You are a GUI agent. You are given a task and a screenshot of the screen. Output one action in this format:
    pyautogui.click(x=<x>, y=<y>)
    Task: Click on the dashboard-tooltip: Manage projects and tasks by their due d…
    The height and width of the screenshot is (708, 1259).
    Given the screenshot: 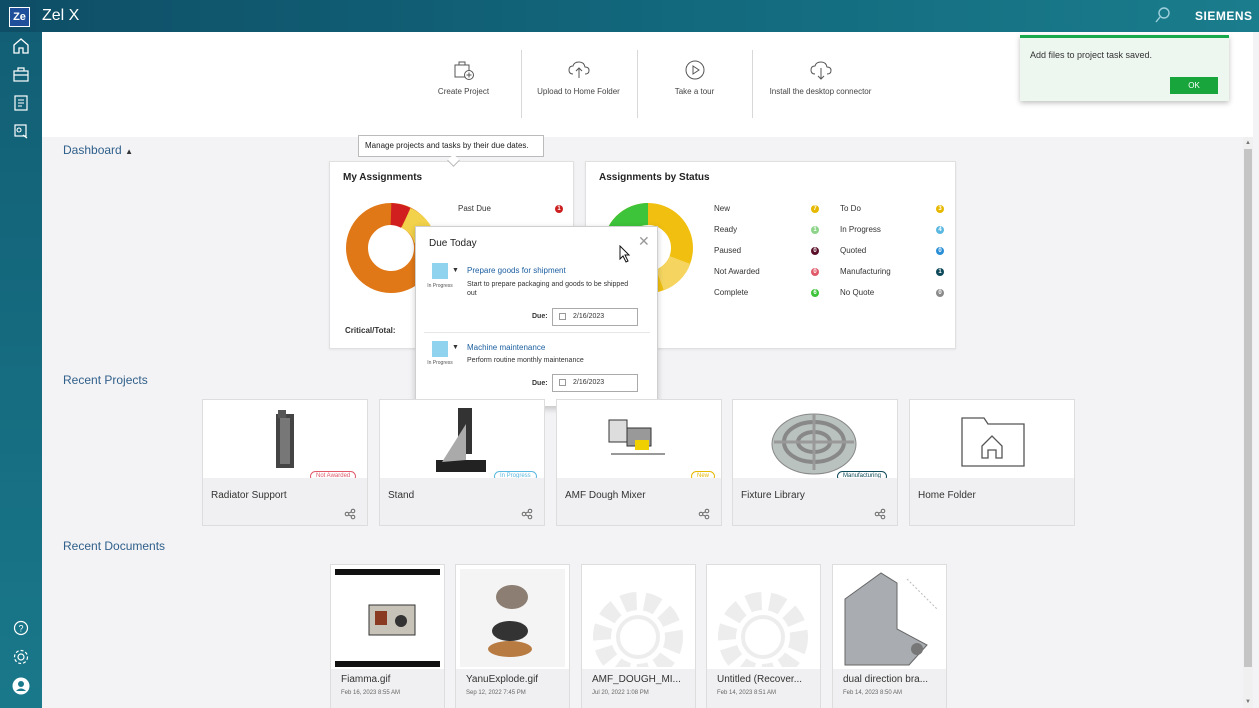 What is the action you would take?
    pyautogui.click(x=451, y=146)
    